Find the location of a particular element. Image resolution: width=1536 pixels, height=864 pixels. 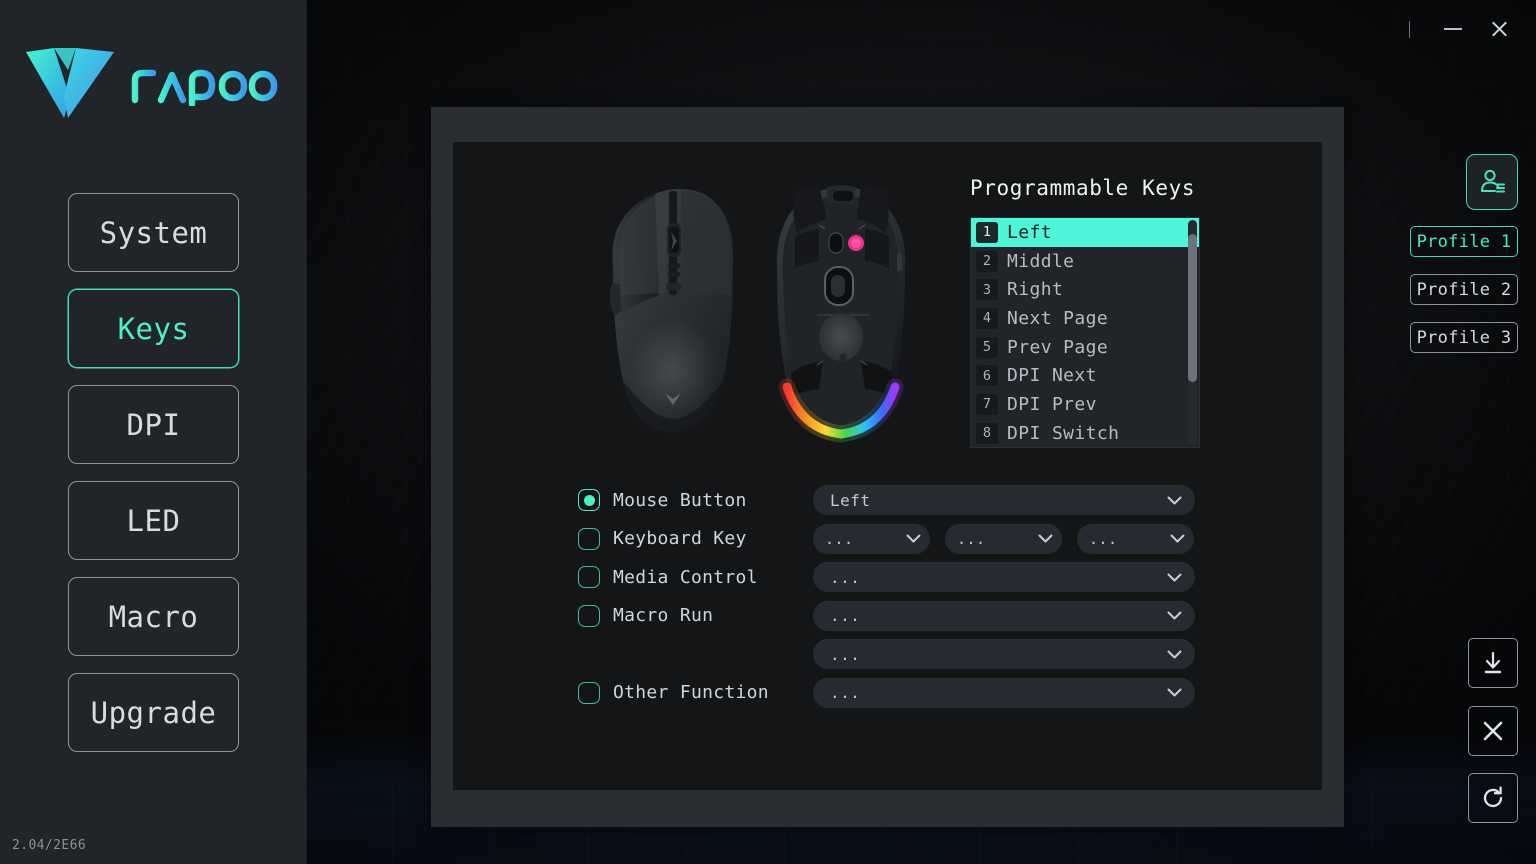

user-profile-icon is located at coordinates (1493, 181).